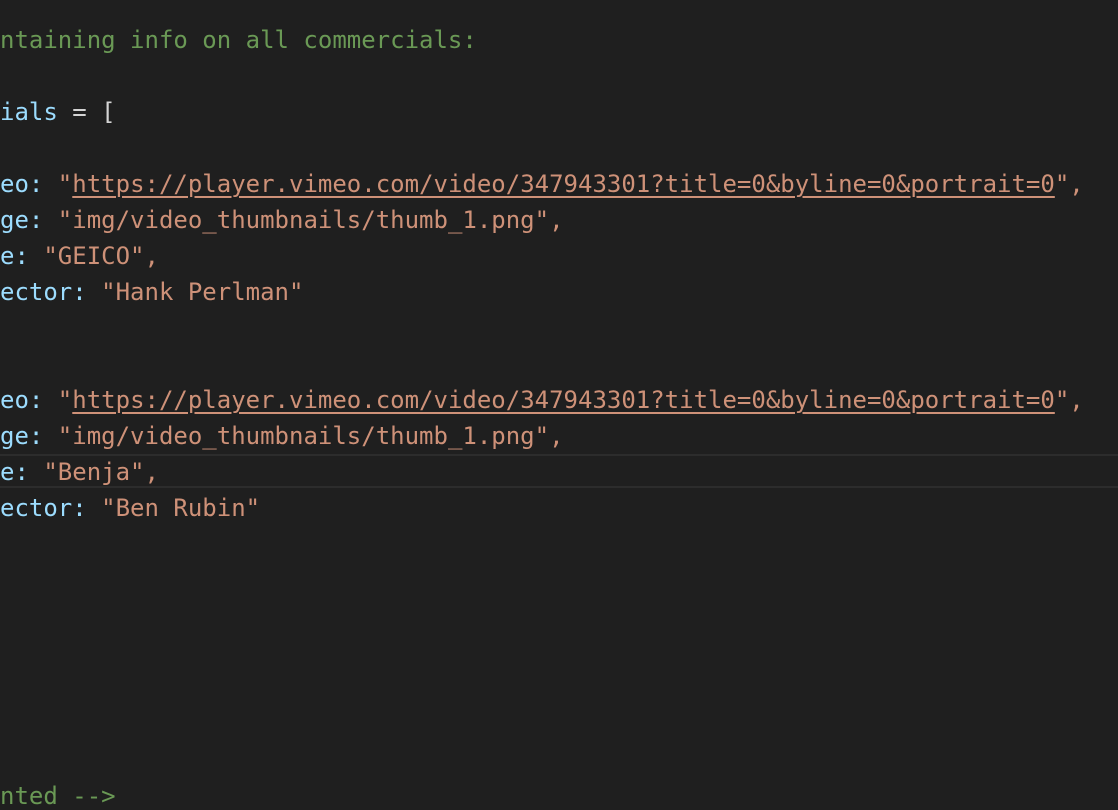 The image size is (1118, 810). What do you see at coordinates (559, 112) in the screenshot?
I see `code-line-array-declaration: ials = [` at bounding box center [559, 112].